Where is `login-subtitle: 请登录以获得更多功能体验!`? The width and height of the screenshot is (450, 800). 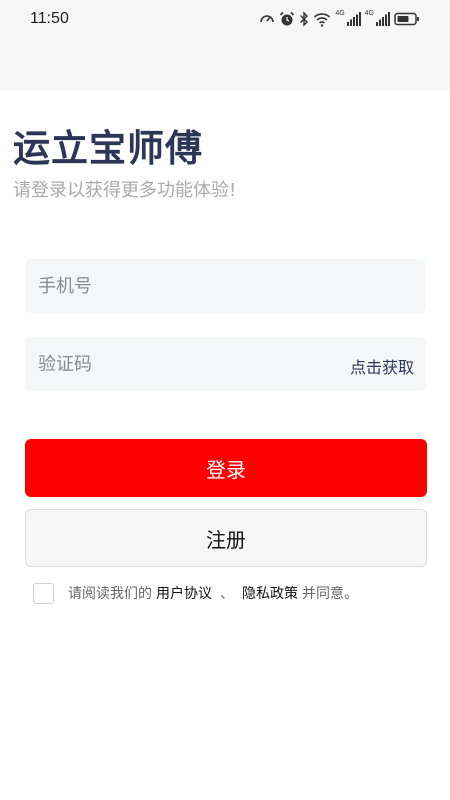
login-subtitle: 请登录以获得更多功能体验! is located at coordinates (125, 190).